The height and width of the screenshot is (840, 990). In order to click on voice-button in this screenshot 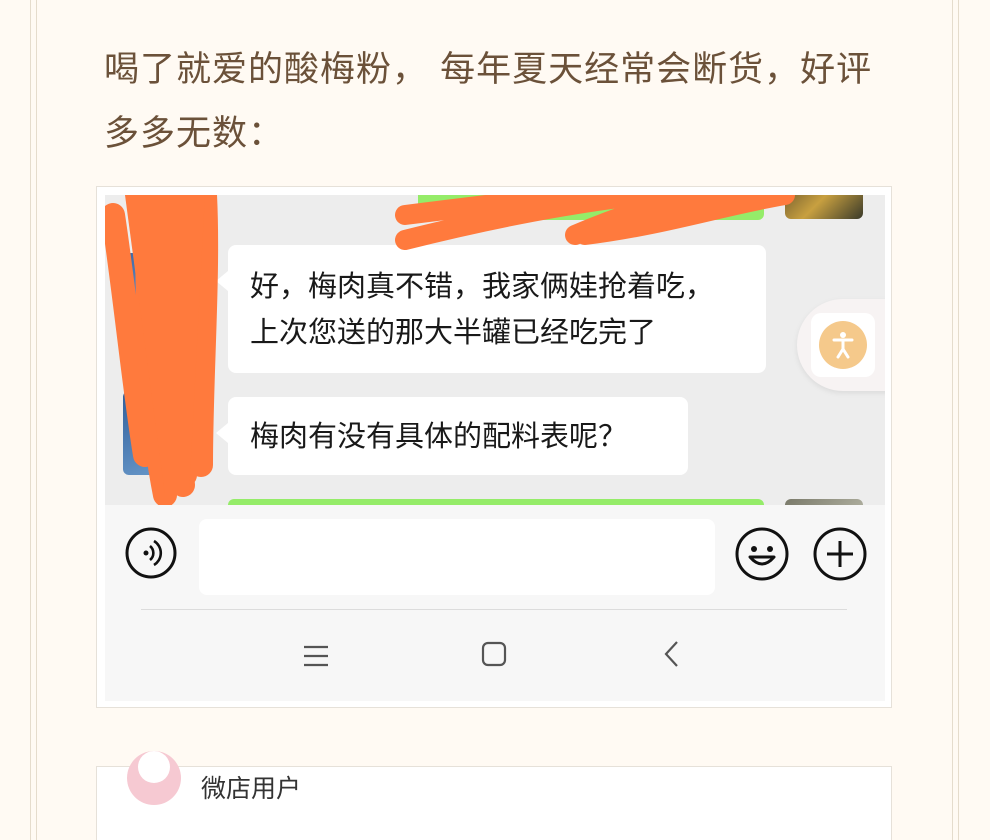, I will do `click(151, 553)`.